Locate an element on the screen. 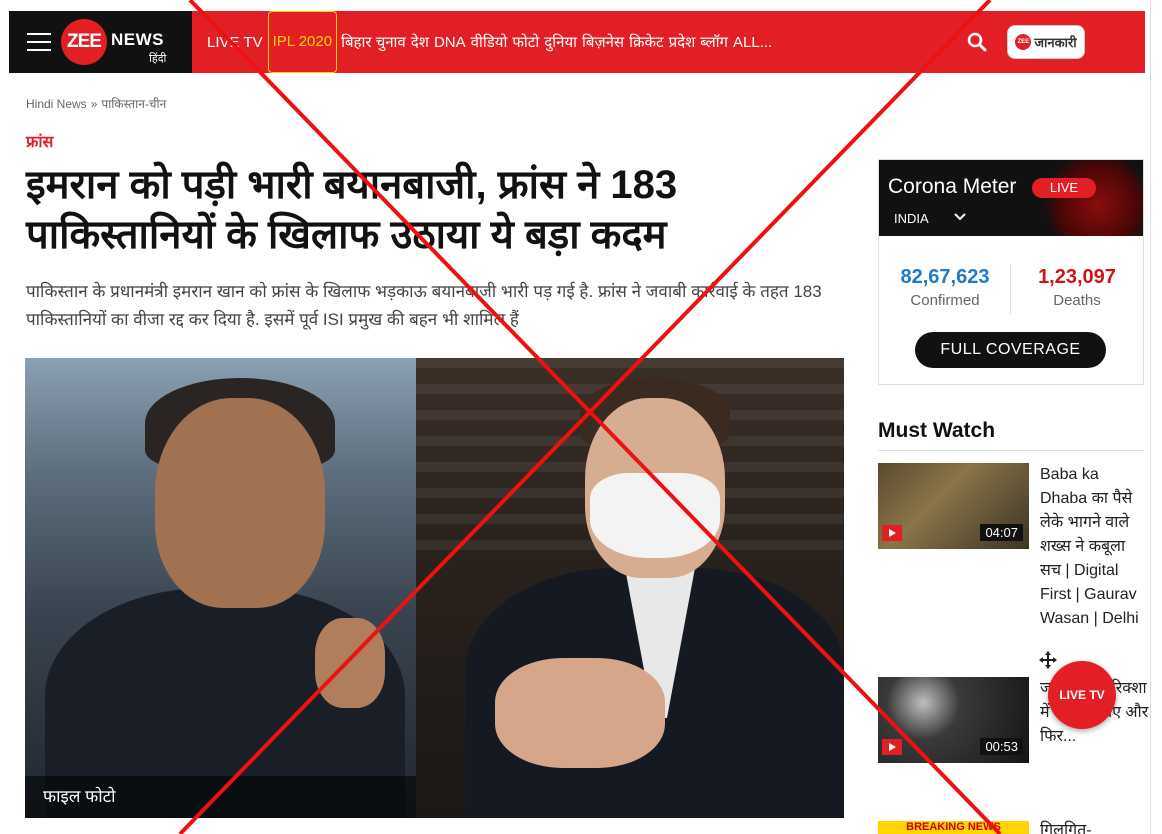  news-logo-text: NEWS is located at coordinates (137, 40).